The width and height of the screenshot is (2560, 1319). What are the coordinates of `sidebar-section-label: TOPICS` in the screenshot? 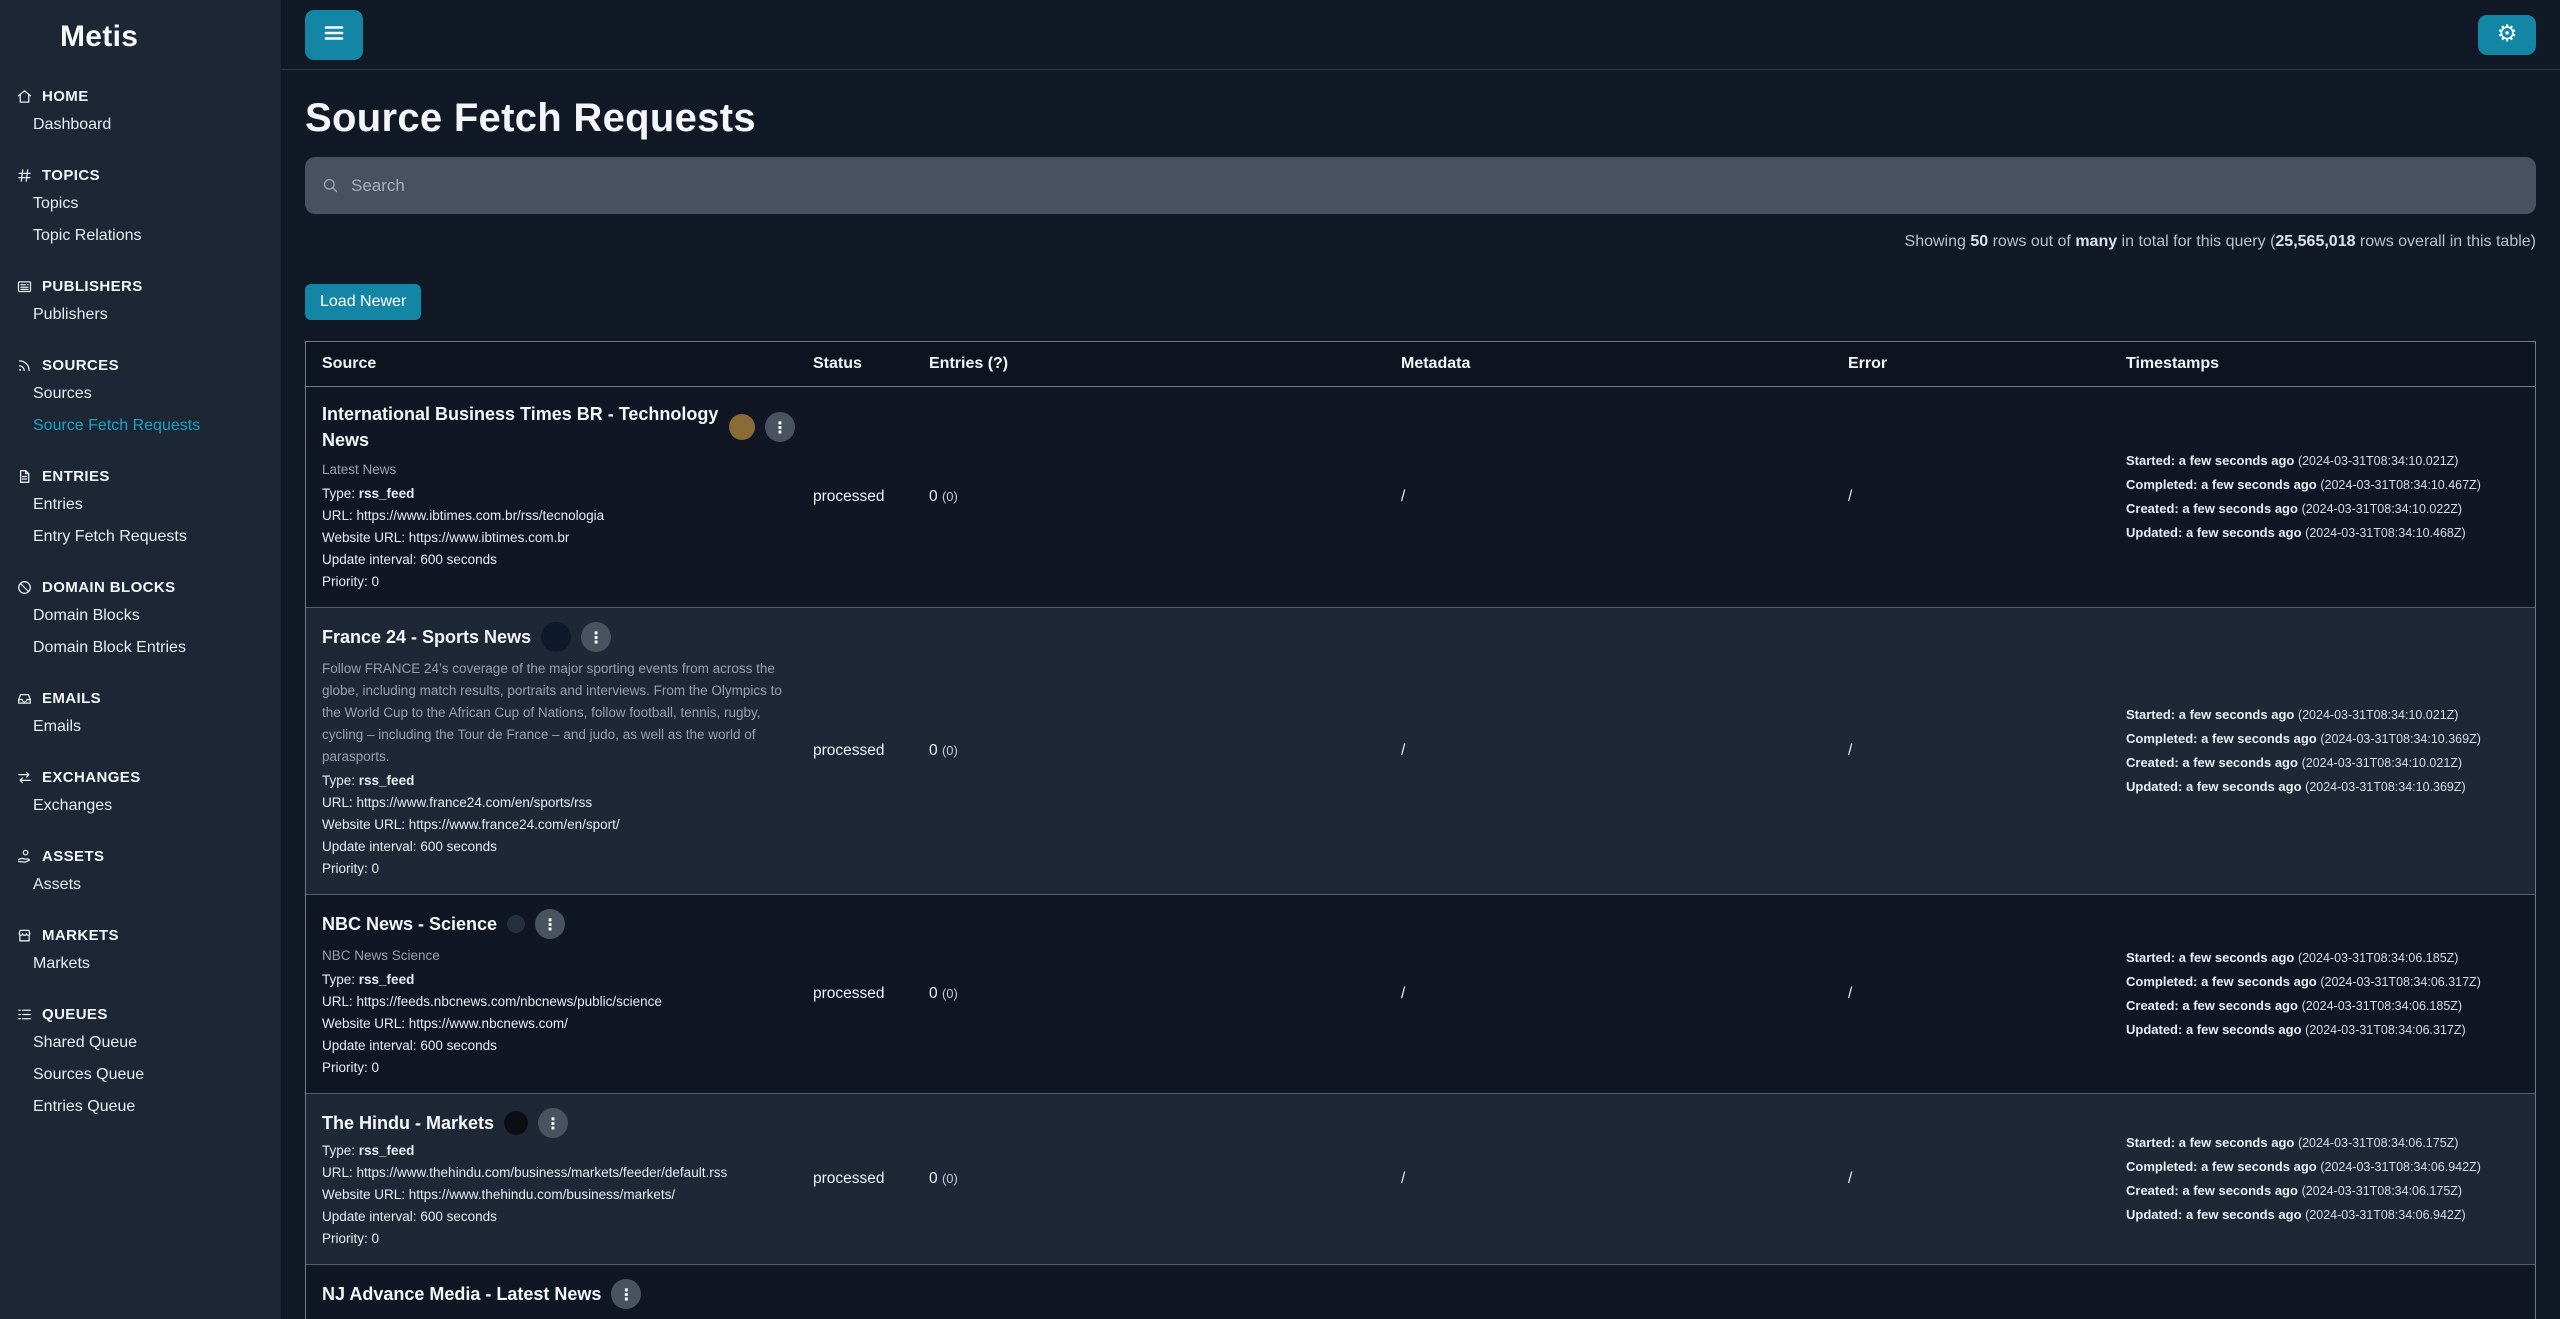 It's located at (71, 175).